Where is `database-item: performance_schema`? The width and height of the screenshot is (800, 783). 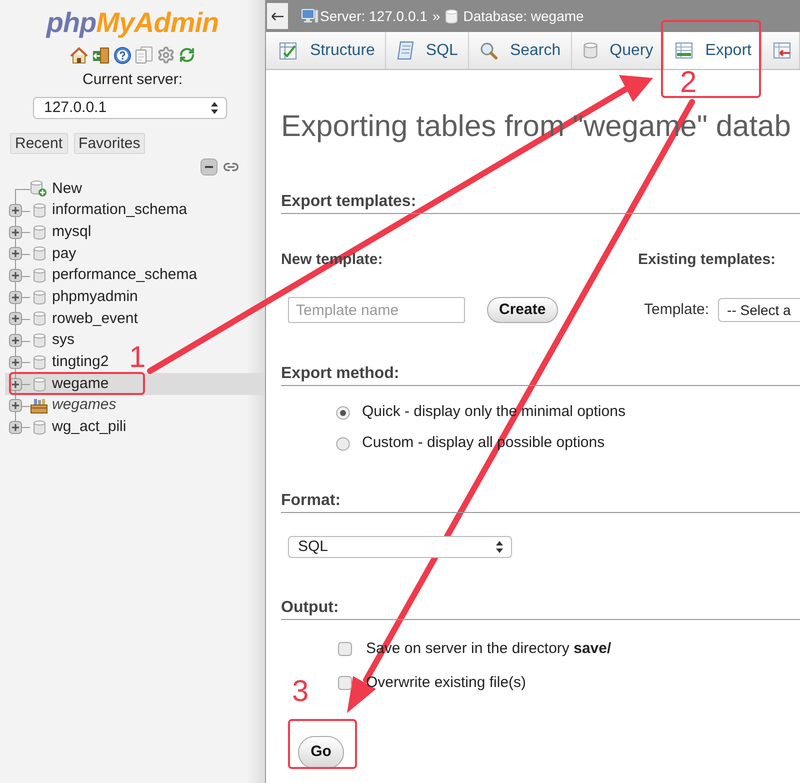
database-item: performance_schema is located at coordinates (104, 275).